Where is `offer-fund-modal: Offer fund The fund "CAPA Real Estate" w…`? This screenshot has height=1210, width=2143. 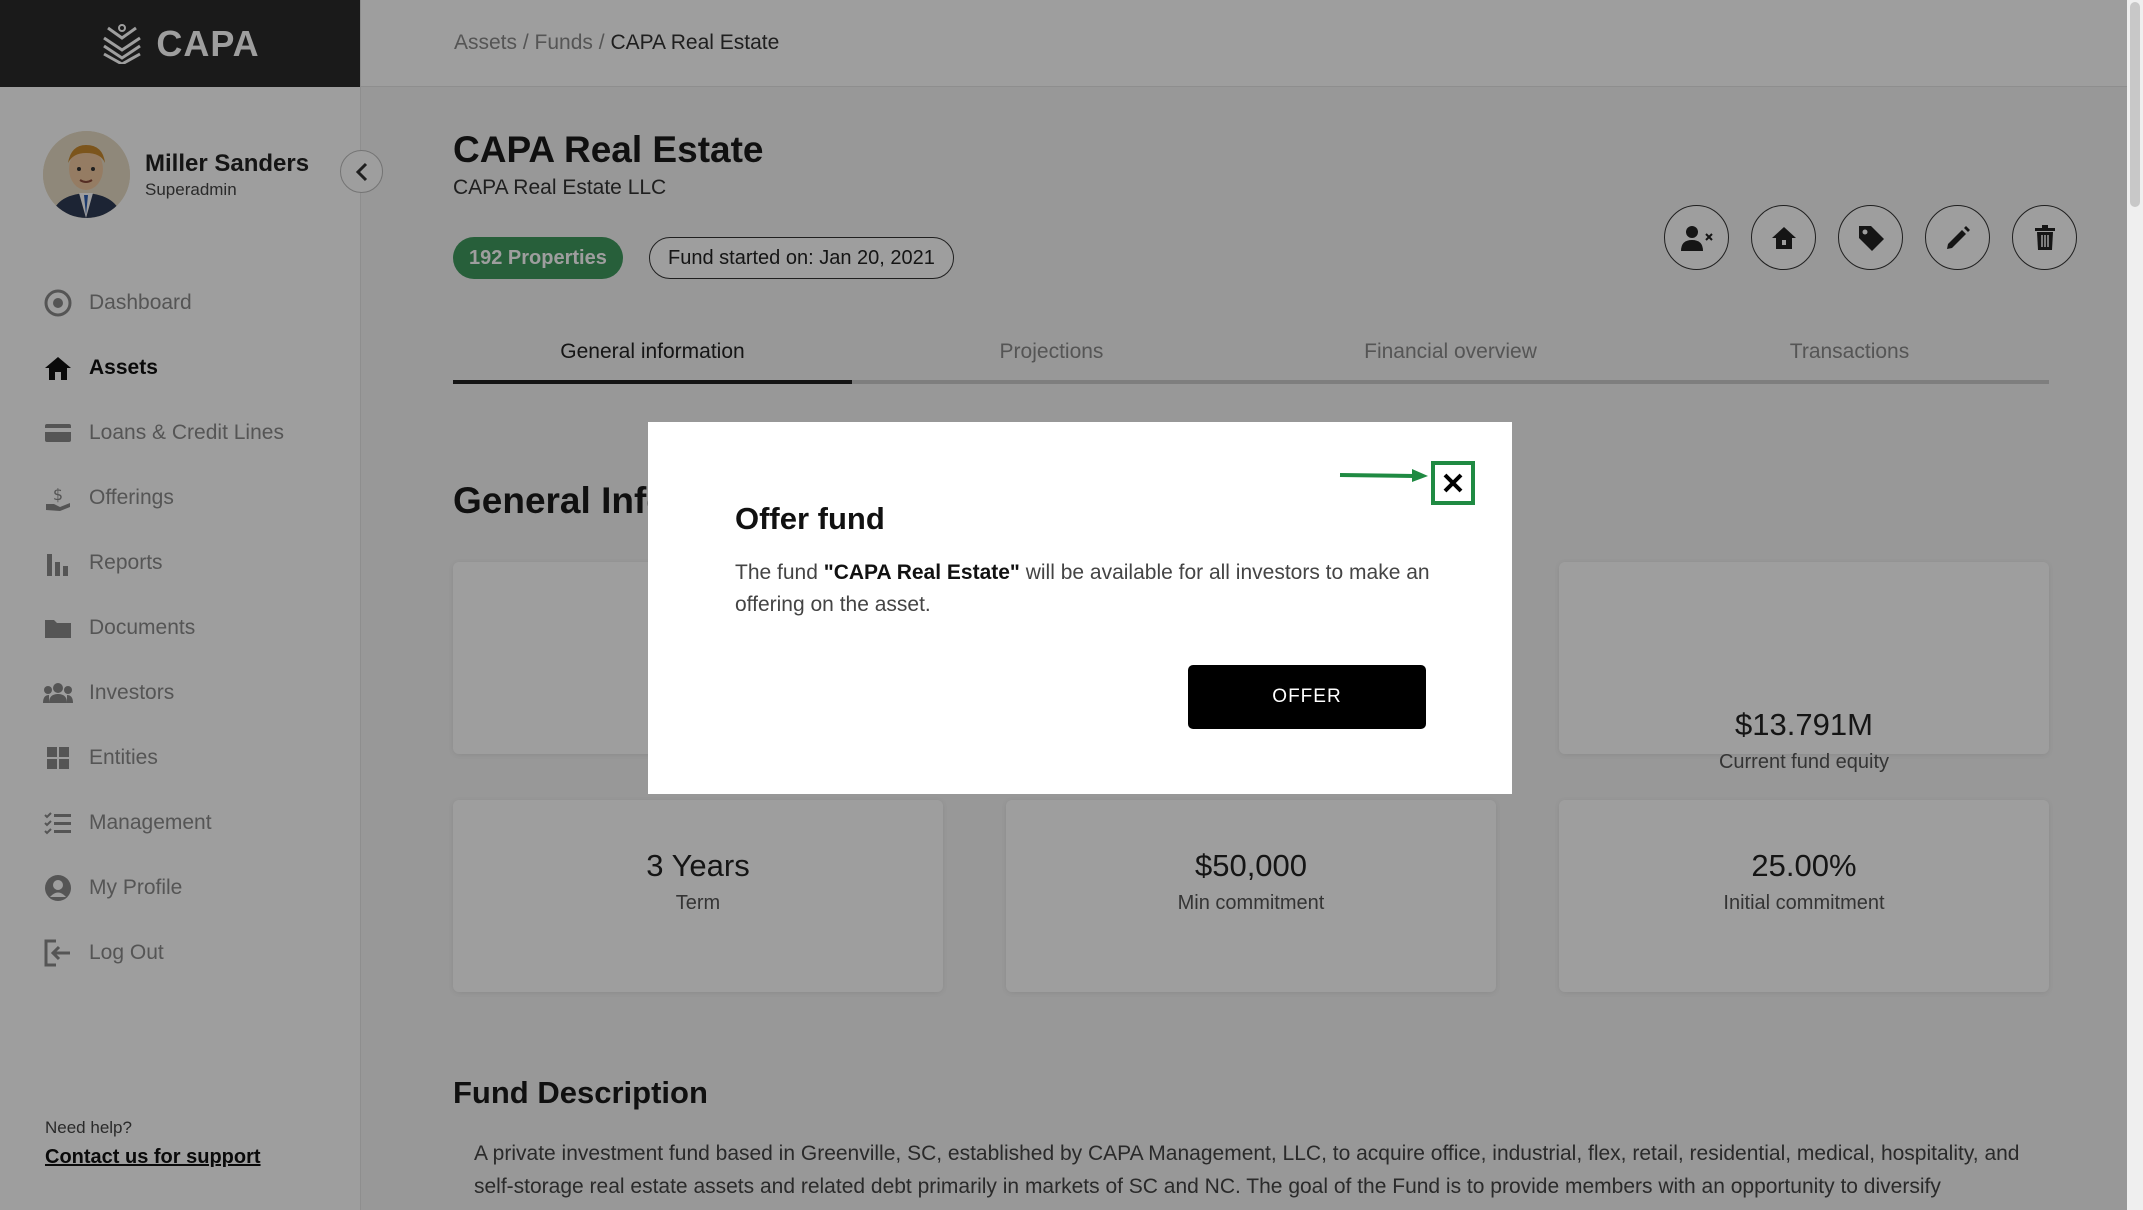
offer-fund-modal: Offer fund The fund "CAPA Real Estate" w… is located at coordinates (1080, 608).